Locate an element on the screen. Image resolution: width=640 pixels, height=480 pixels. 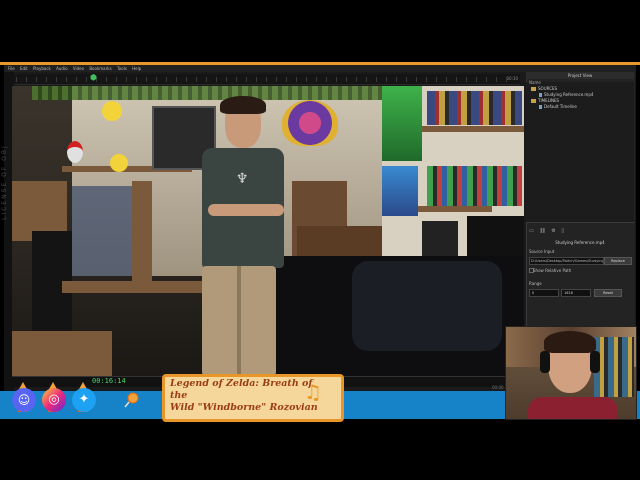
right-shelf-mid is located at coordinates (452, 209).